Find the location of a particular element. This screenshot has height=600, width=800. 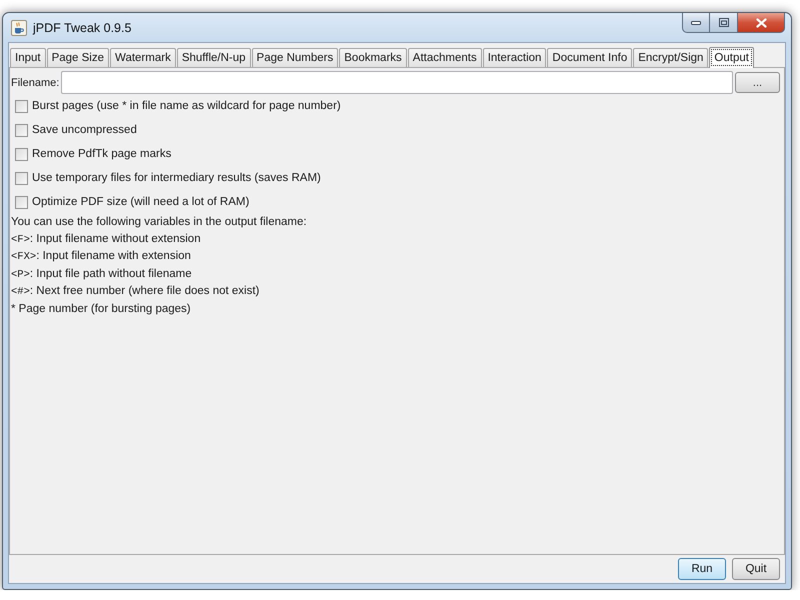

close-button is located at coordinates (761, 23).